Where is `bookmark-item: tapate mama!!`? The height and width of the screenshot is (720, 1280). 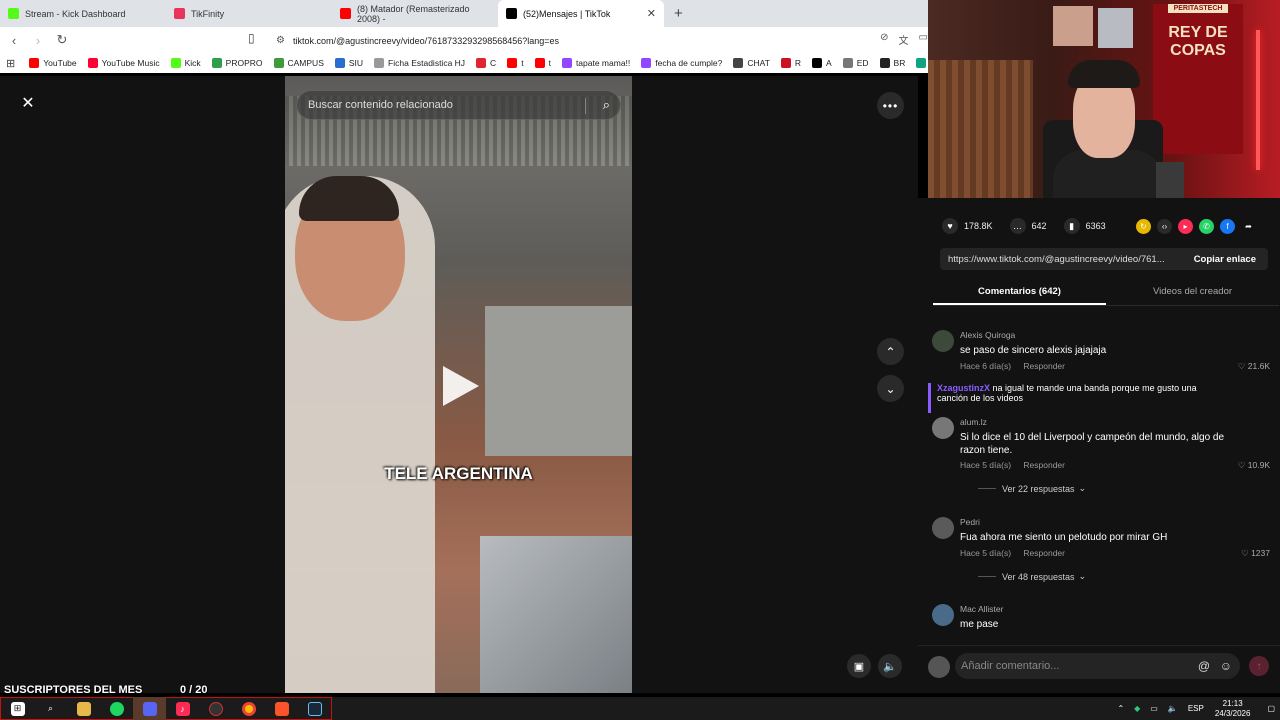
bookmark-item: tapate mama!! is located at coordinates (595, 63).